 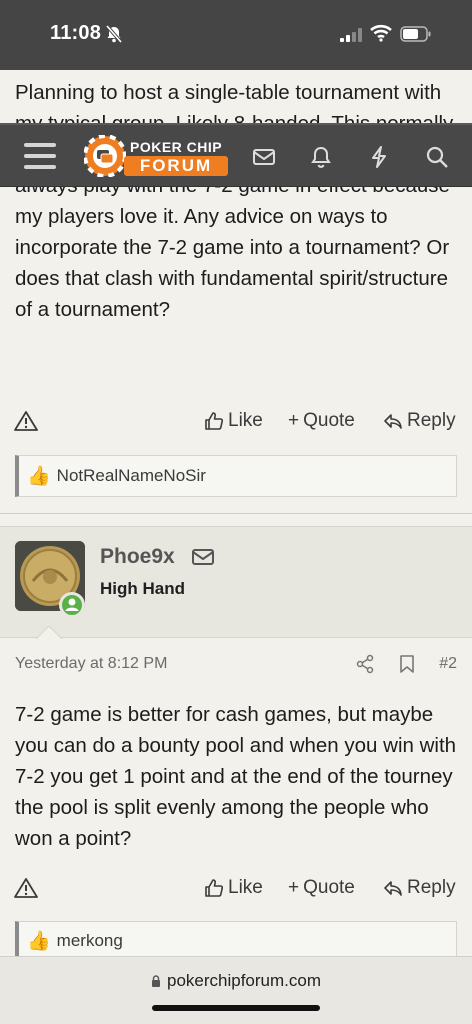 I want to click on bell-icon, so click(x=321, y=157).